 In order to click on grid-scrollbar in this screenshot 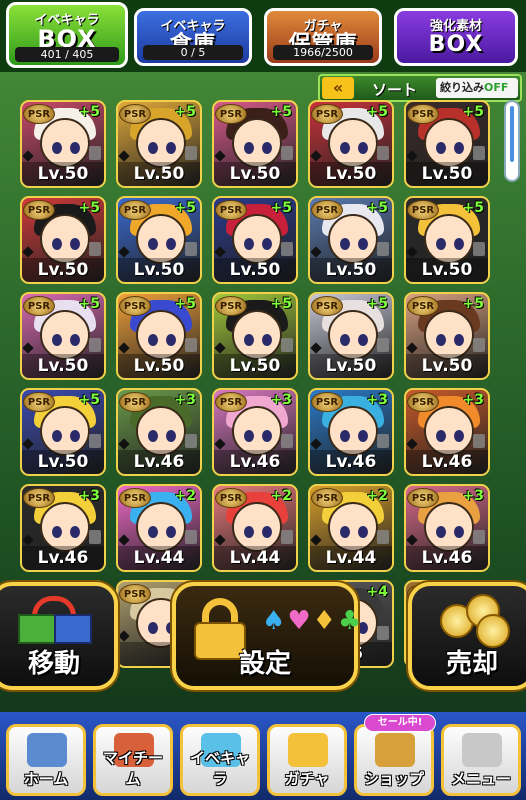, I will do `click(512, 141)`.